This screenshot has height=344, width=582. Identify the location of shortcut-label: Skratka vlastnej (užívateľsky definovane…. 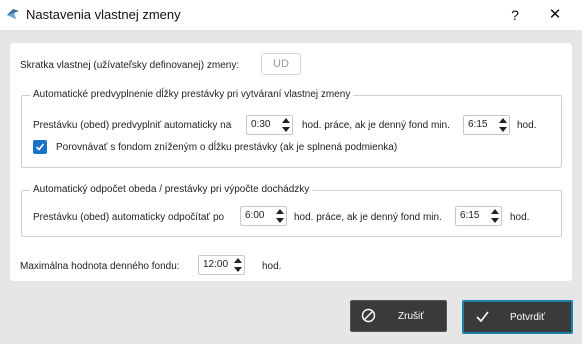
(130, 65).